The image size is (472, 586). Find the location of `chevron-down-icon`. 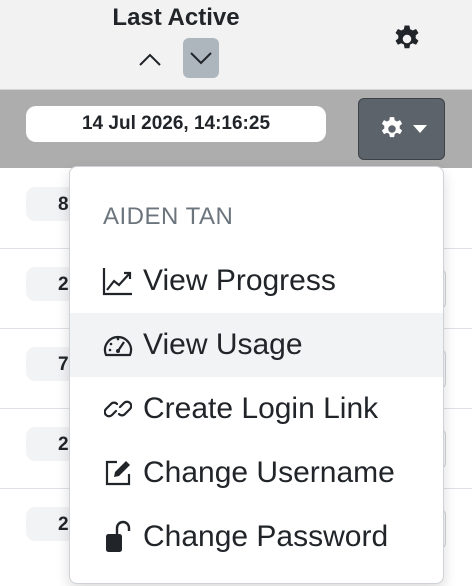

chevron-down-icon is located at coordinates (201, 58).